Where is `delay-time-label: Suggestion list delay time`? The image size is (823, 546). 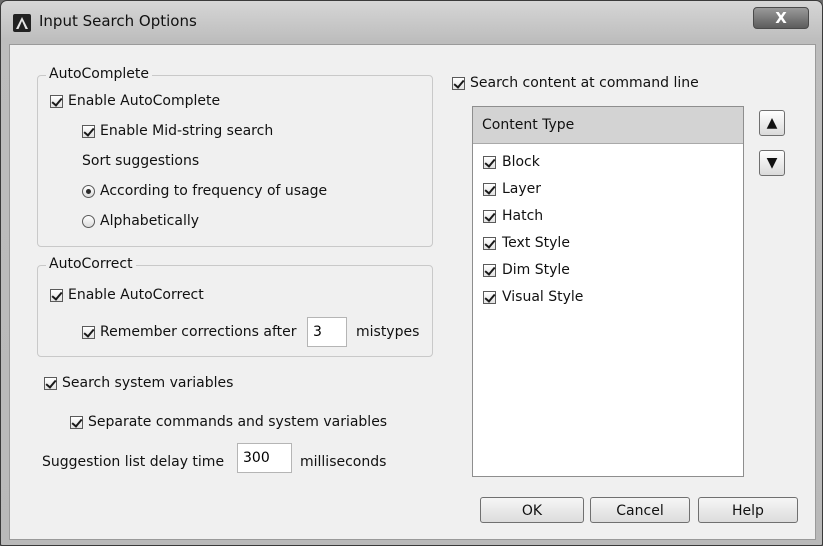
delay-time-label: Suggestion list delay time is located at coordinates (133, 462).